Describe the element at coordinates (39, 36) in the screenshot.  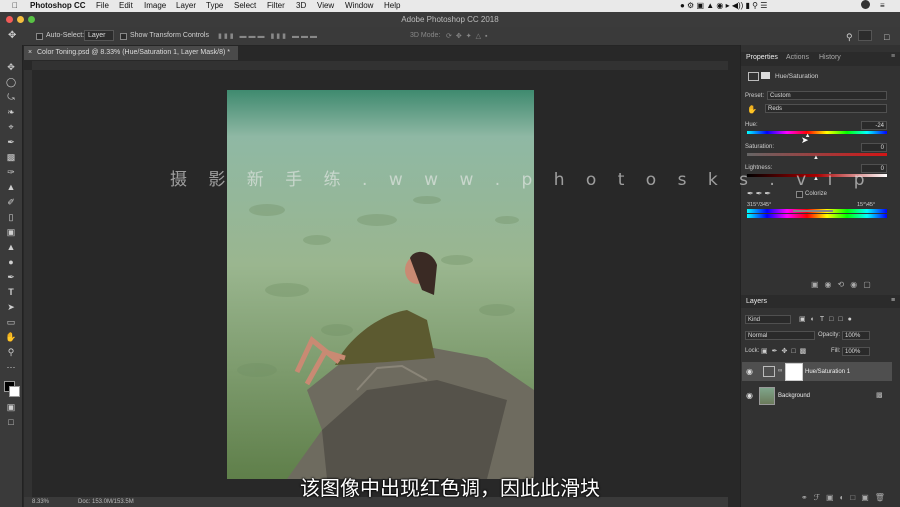
I see `auto-select-checkbox` at that location.